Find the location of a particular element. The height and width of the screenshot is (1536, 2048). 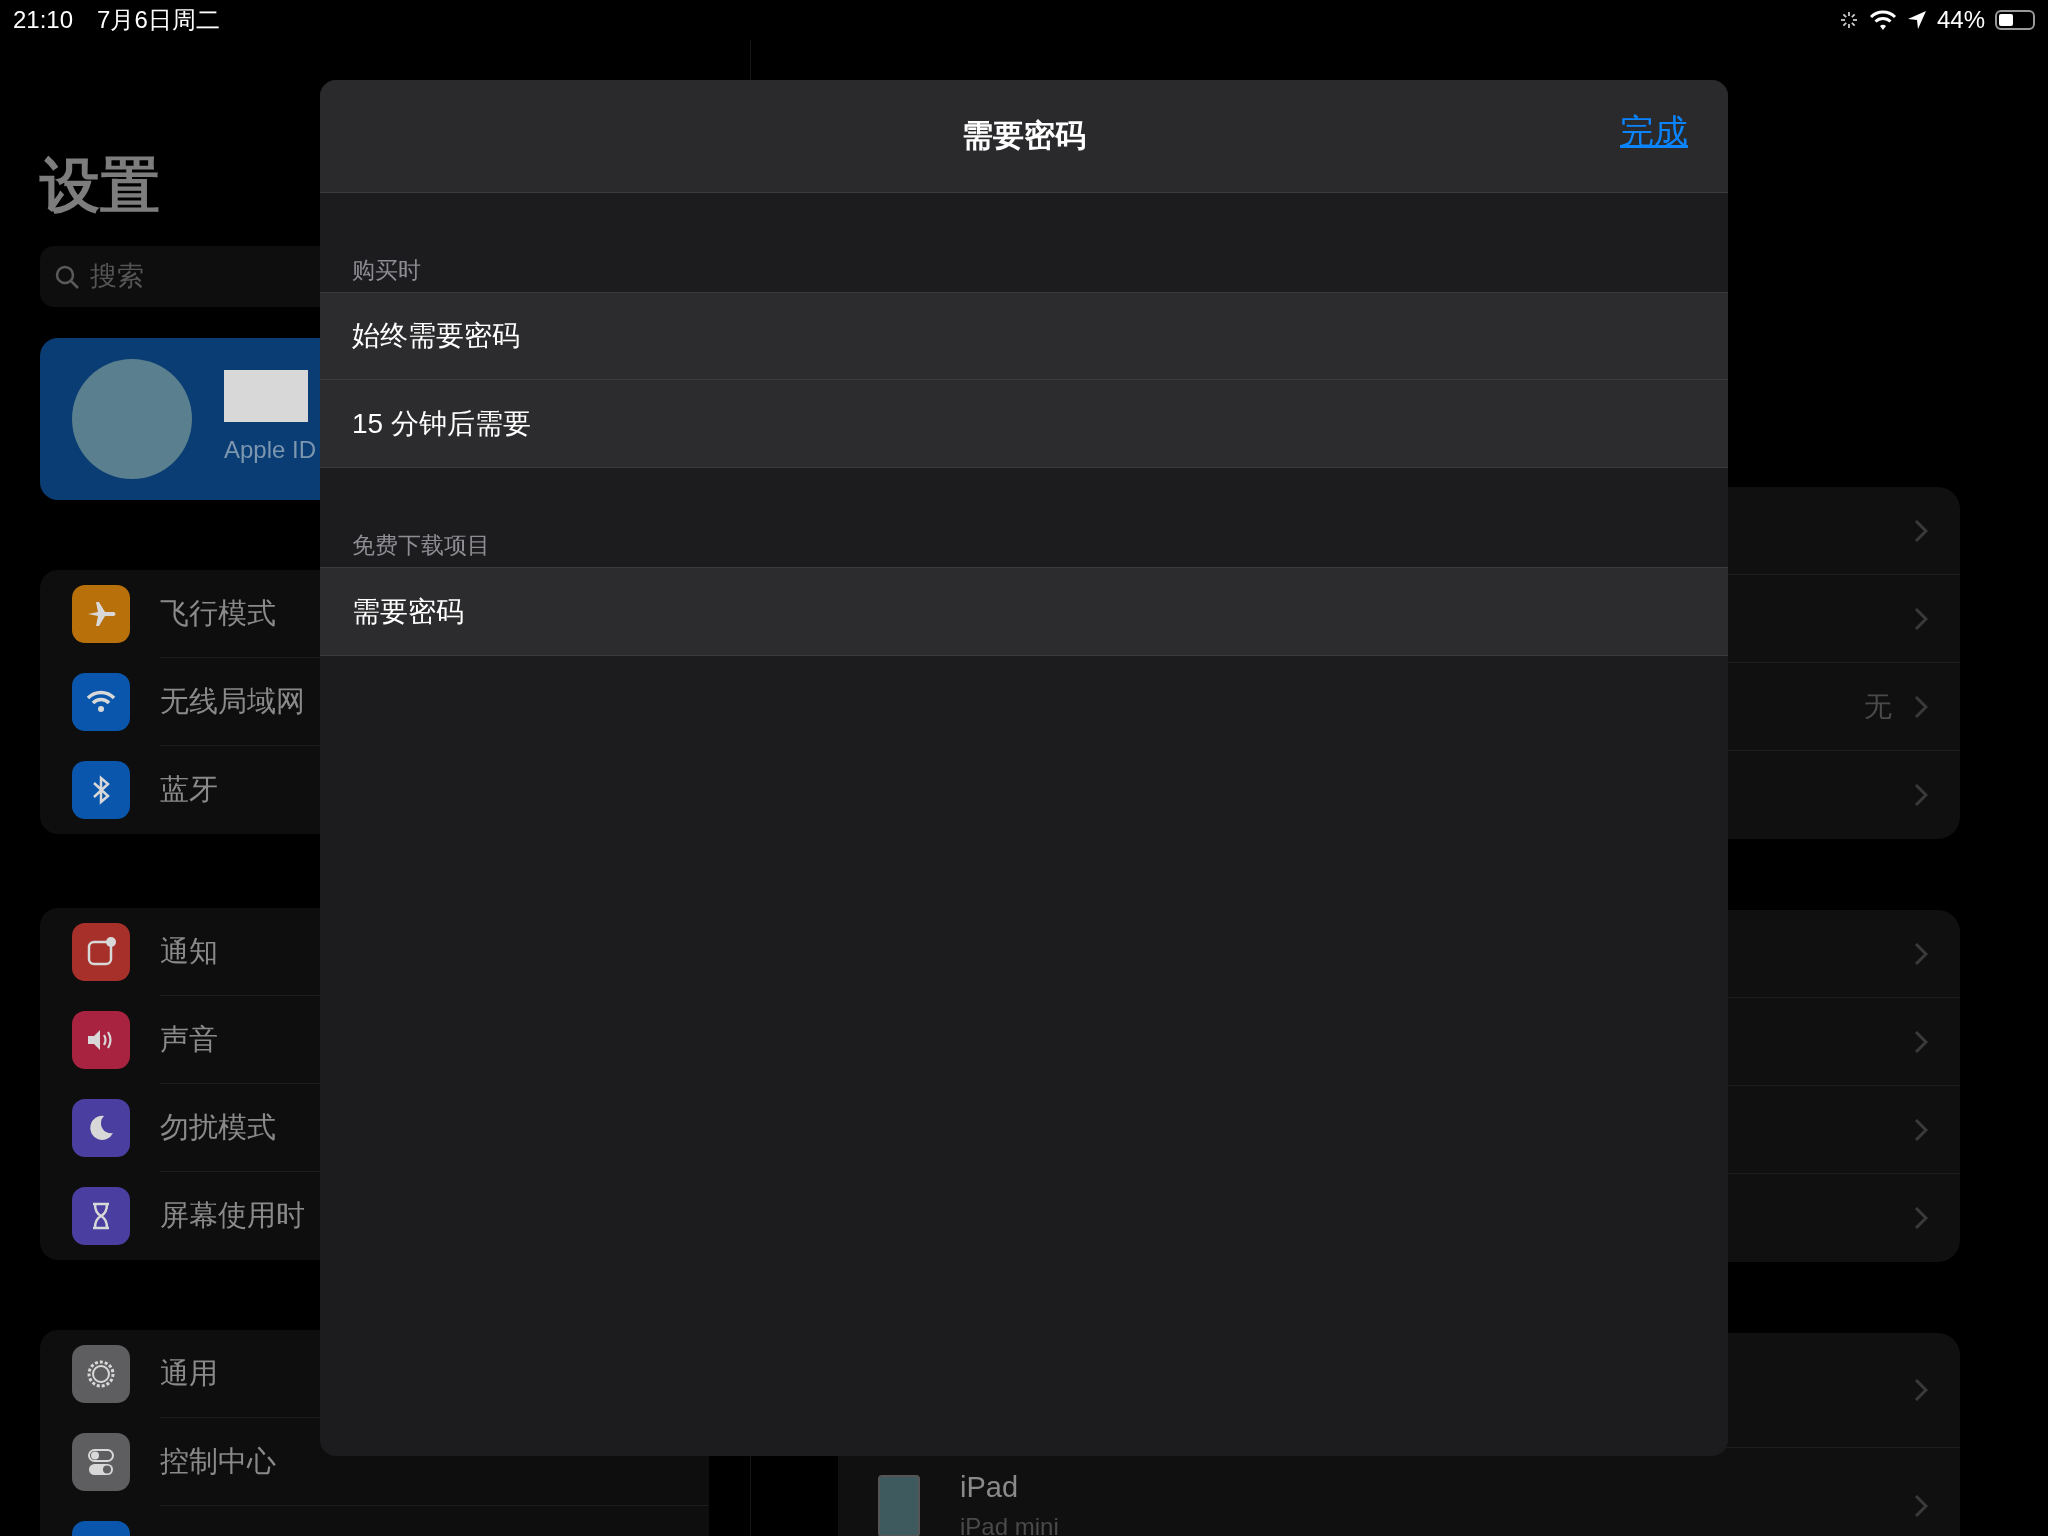

settings-item: 控制中心 is located at coordinates (218, 1461).